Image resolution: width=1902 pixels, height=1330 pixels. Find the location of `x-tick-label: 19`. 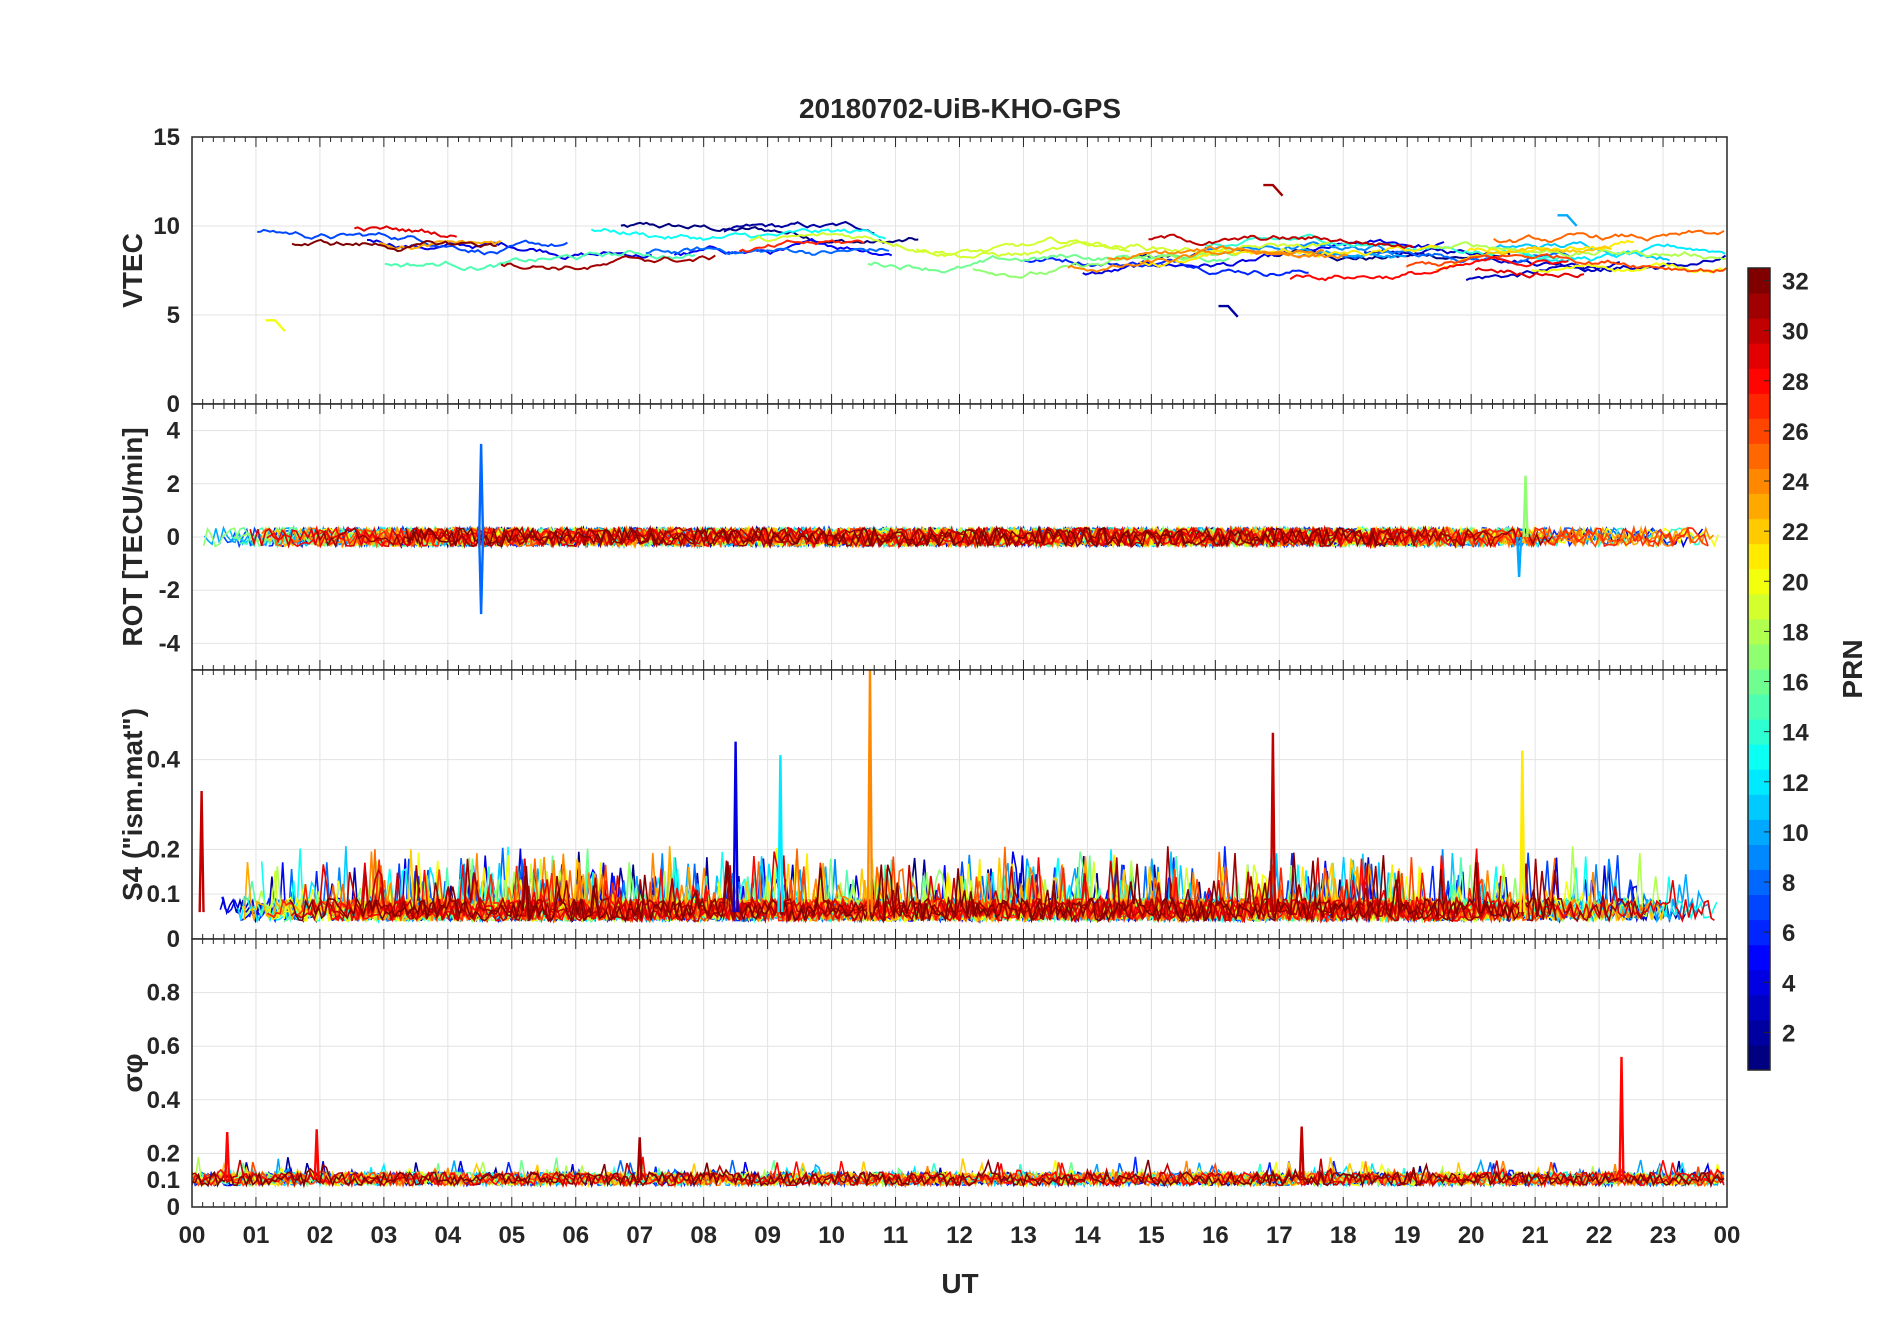

x-tick-label: 19 is located at coordinates (1407, 1235).